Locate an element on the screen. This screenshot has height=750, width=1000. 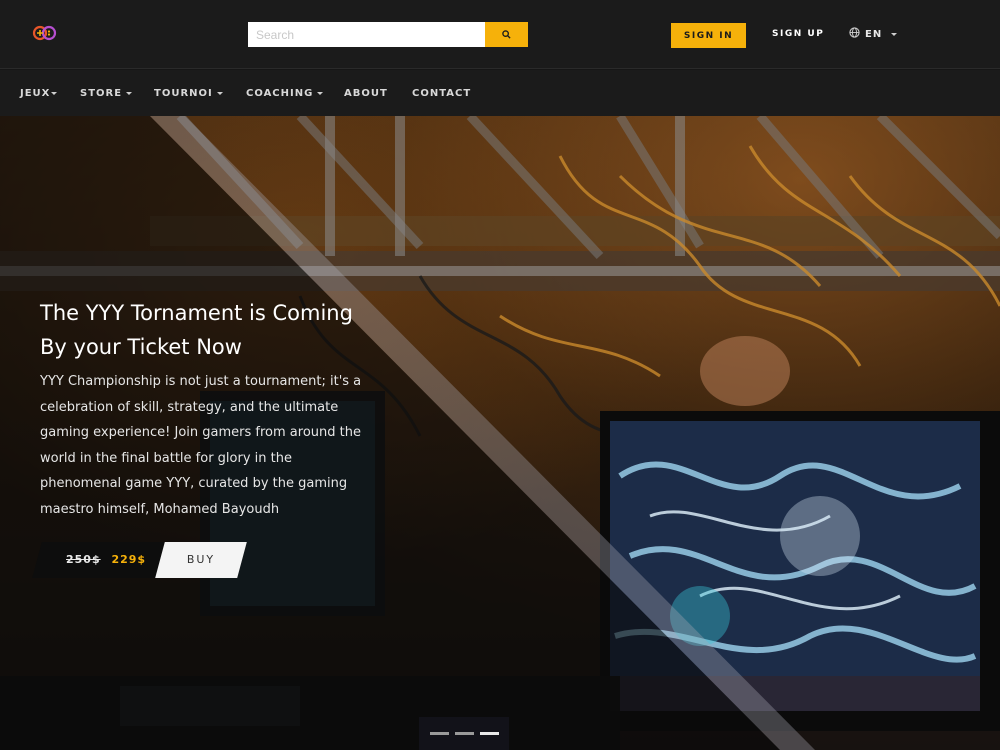
logo-icon is located at coordinates (45, 33).